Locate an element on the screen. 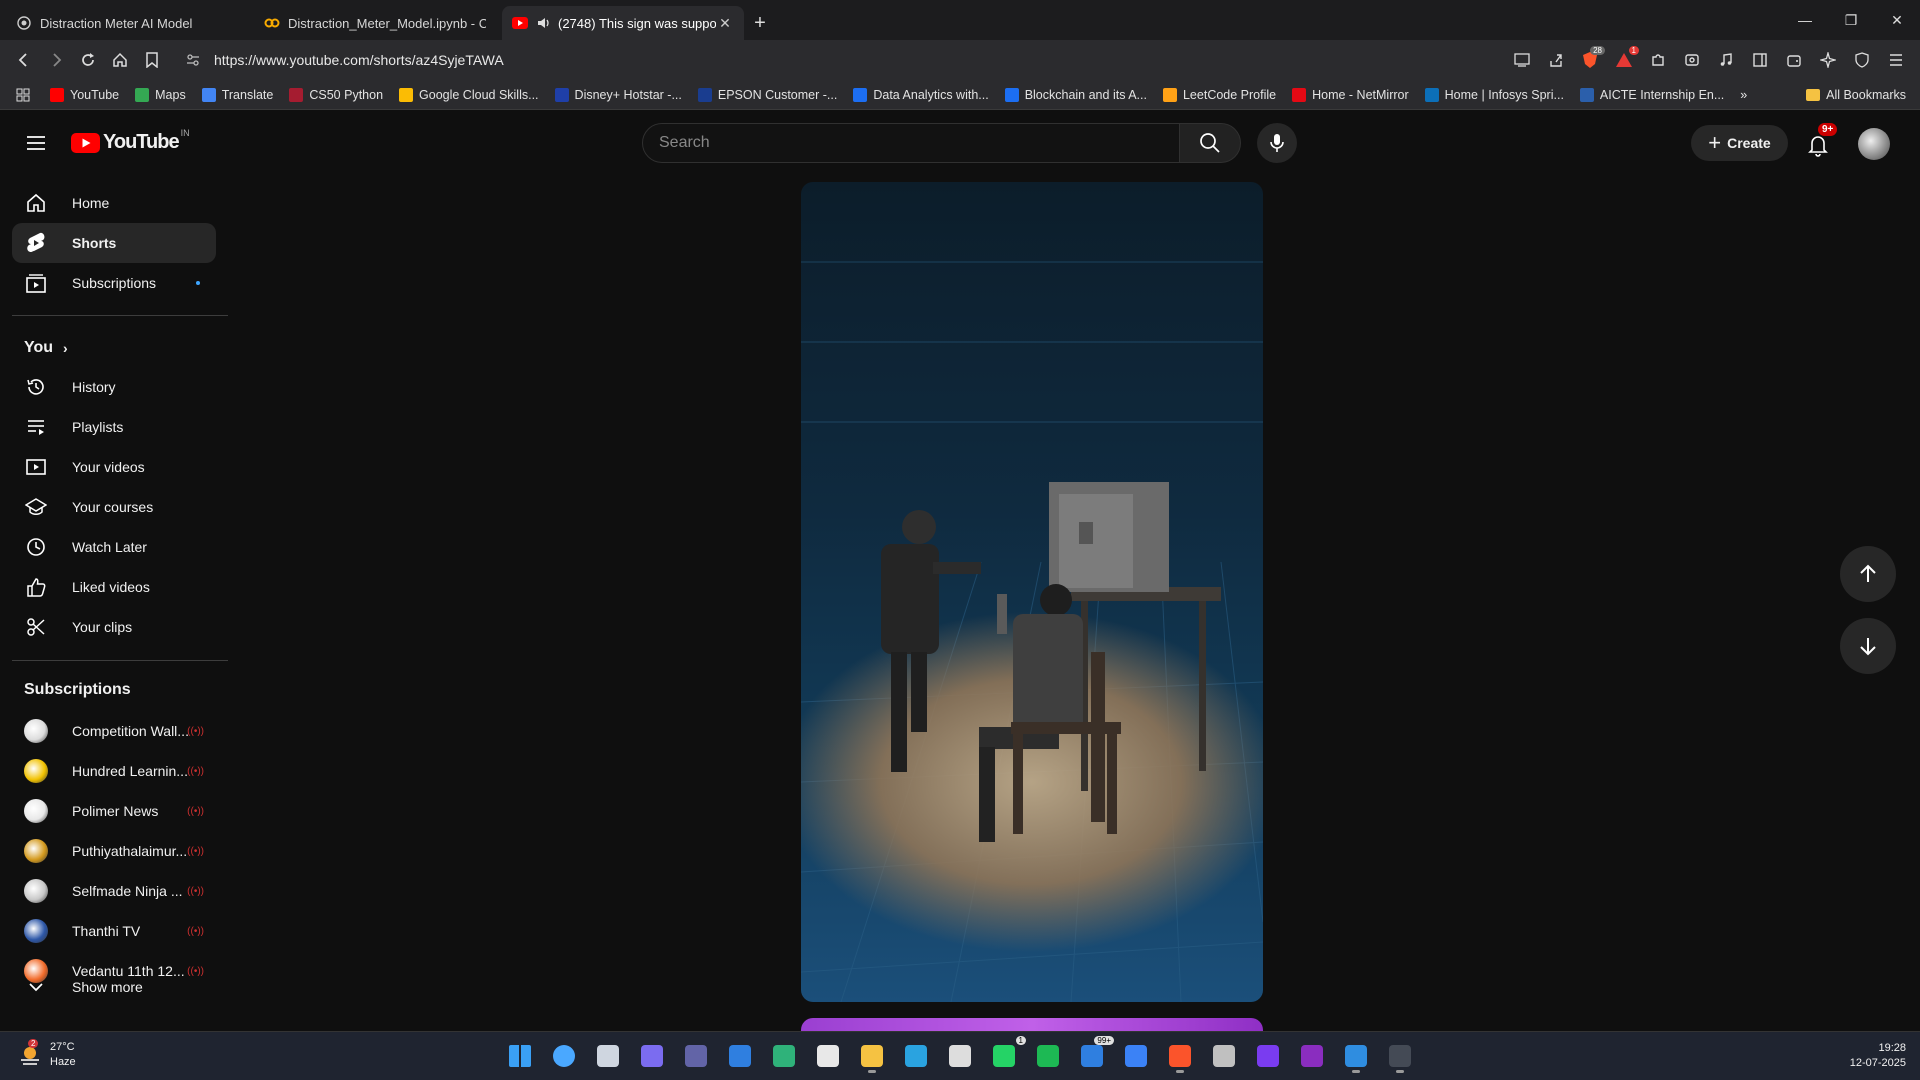 Image resolution: width=1920 pixels, height=1080 pixels. sidebar-item-home: Home is located at coordinates (114, 203).